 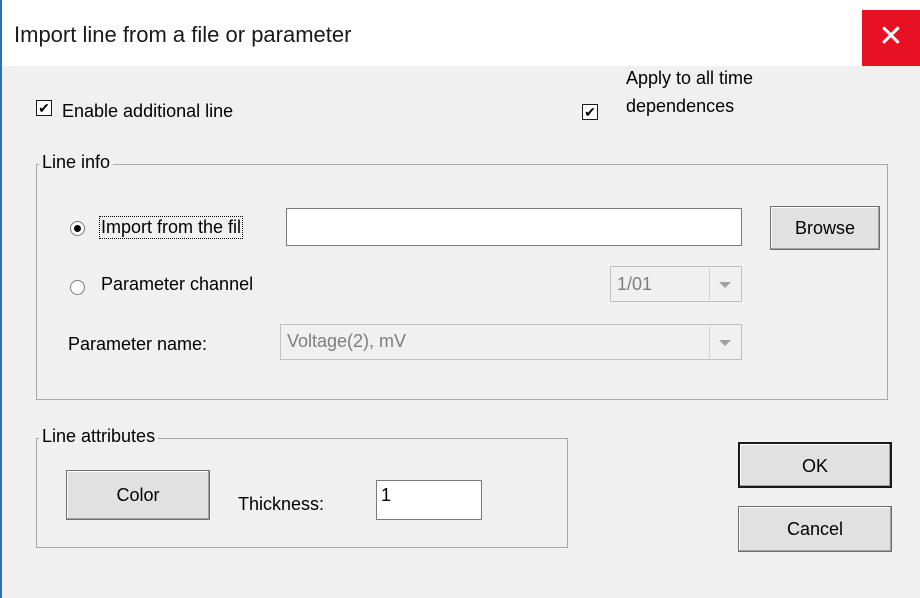 I want to click on channel-select-value: 1/01, so click(x=635, y=284).